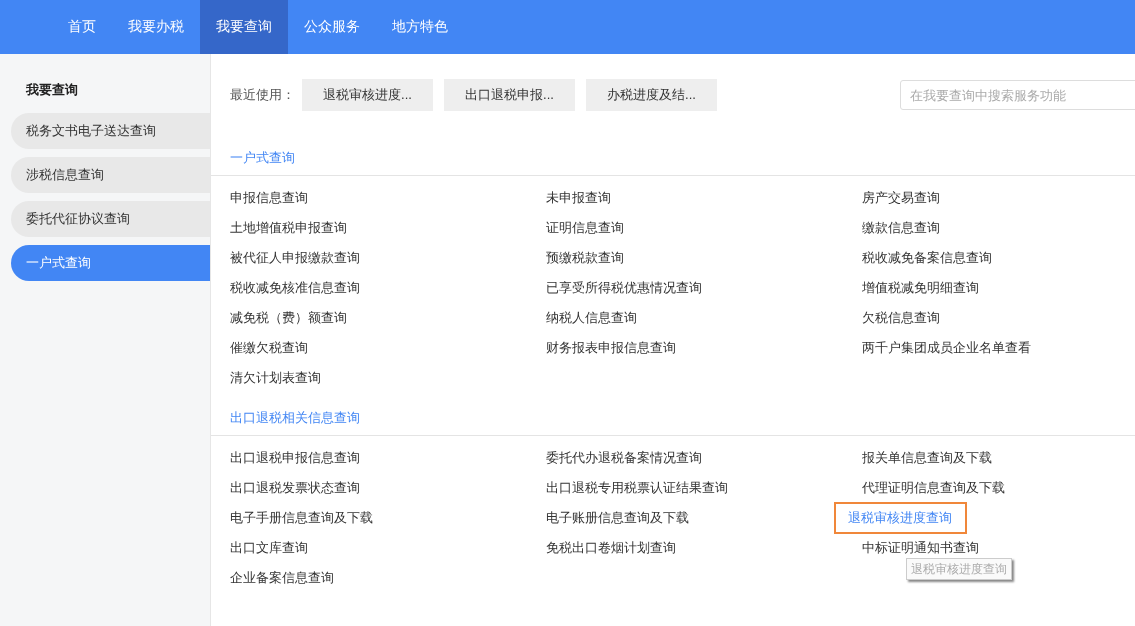 The height and width of the screenshot is (626, 1135). I want to click on sidebar-item: 委托代征协议查询, so click(110, 219).